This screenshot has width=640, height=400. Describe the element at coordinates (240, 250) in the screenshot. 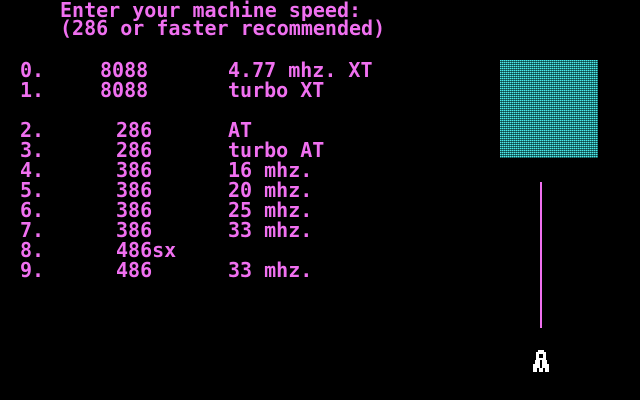

I see `speed-option-8: 8. 486sx` at that location.